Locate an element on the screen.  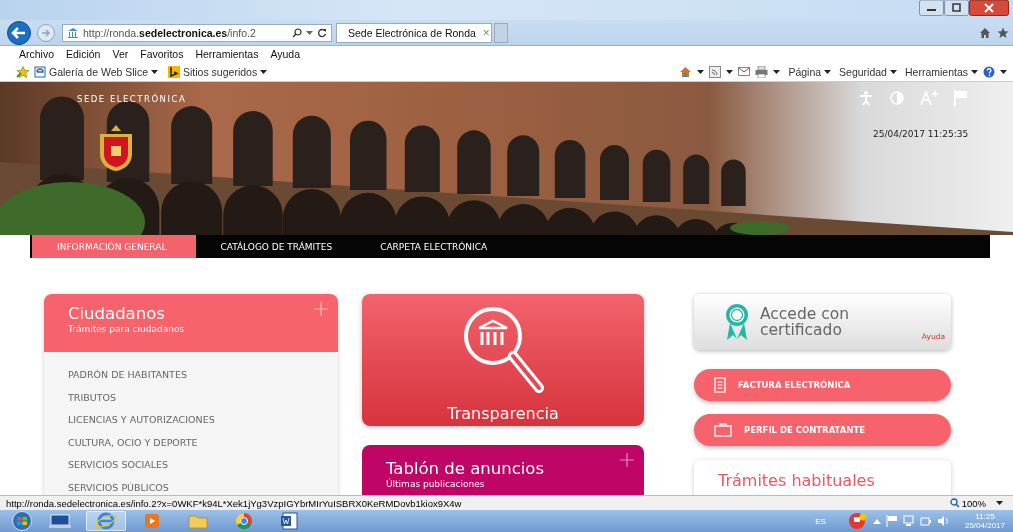
site-title: SEDE ELECTRÓNICA is located at coordinates (132, 99).